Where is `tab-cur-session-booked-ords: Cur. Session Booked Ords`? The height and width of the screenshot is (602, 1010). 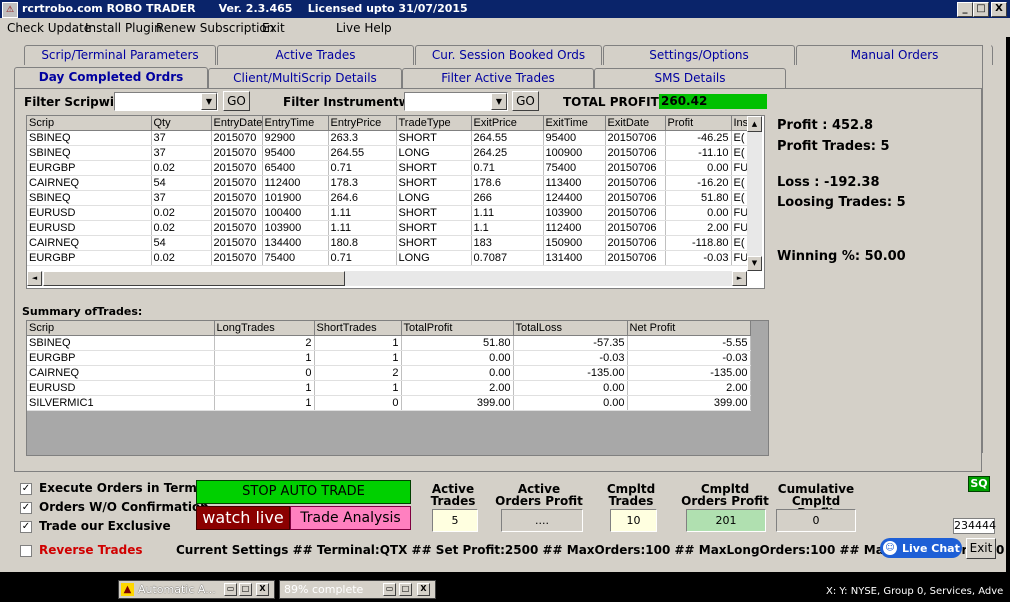
tab-cur-session-booked-ords: Cur. Session Booked Ords is located at coordinates (508, 55).